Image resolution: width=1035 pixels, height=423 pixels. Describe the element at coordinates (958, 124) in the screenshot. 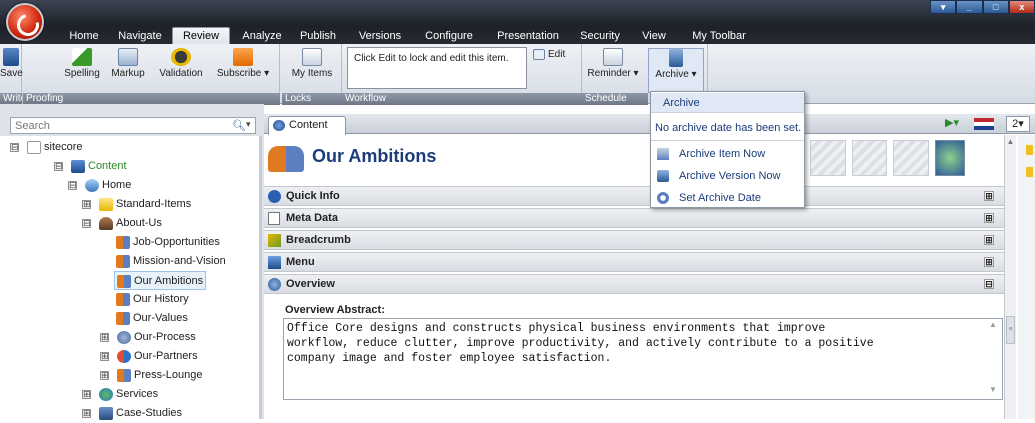

I see `navigate-icon: ▶▾` at that location.